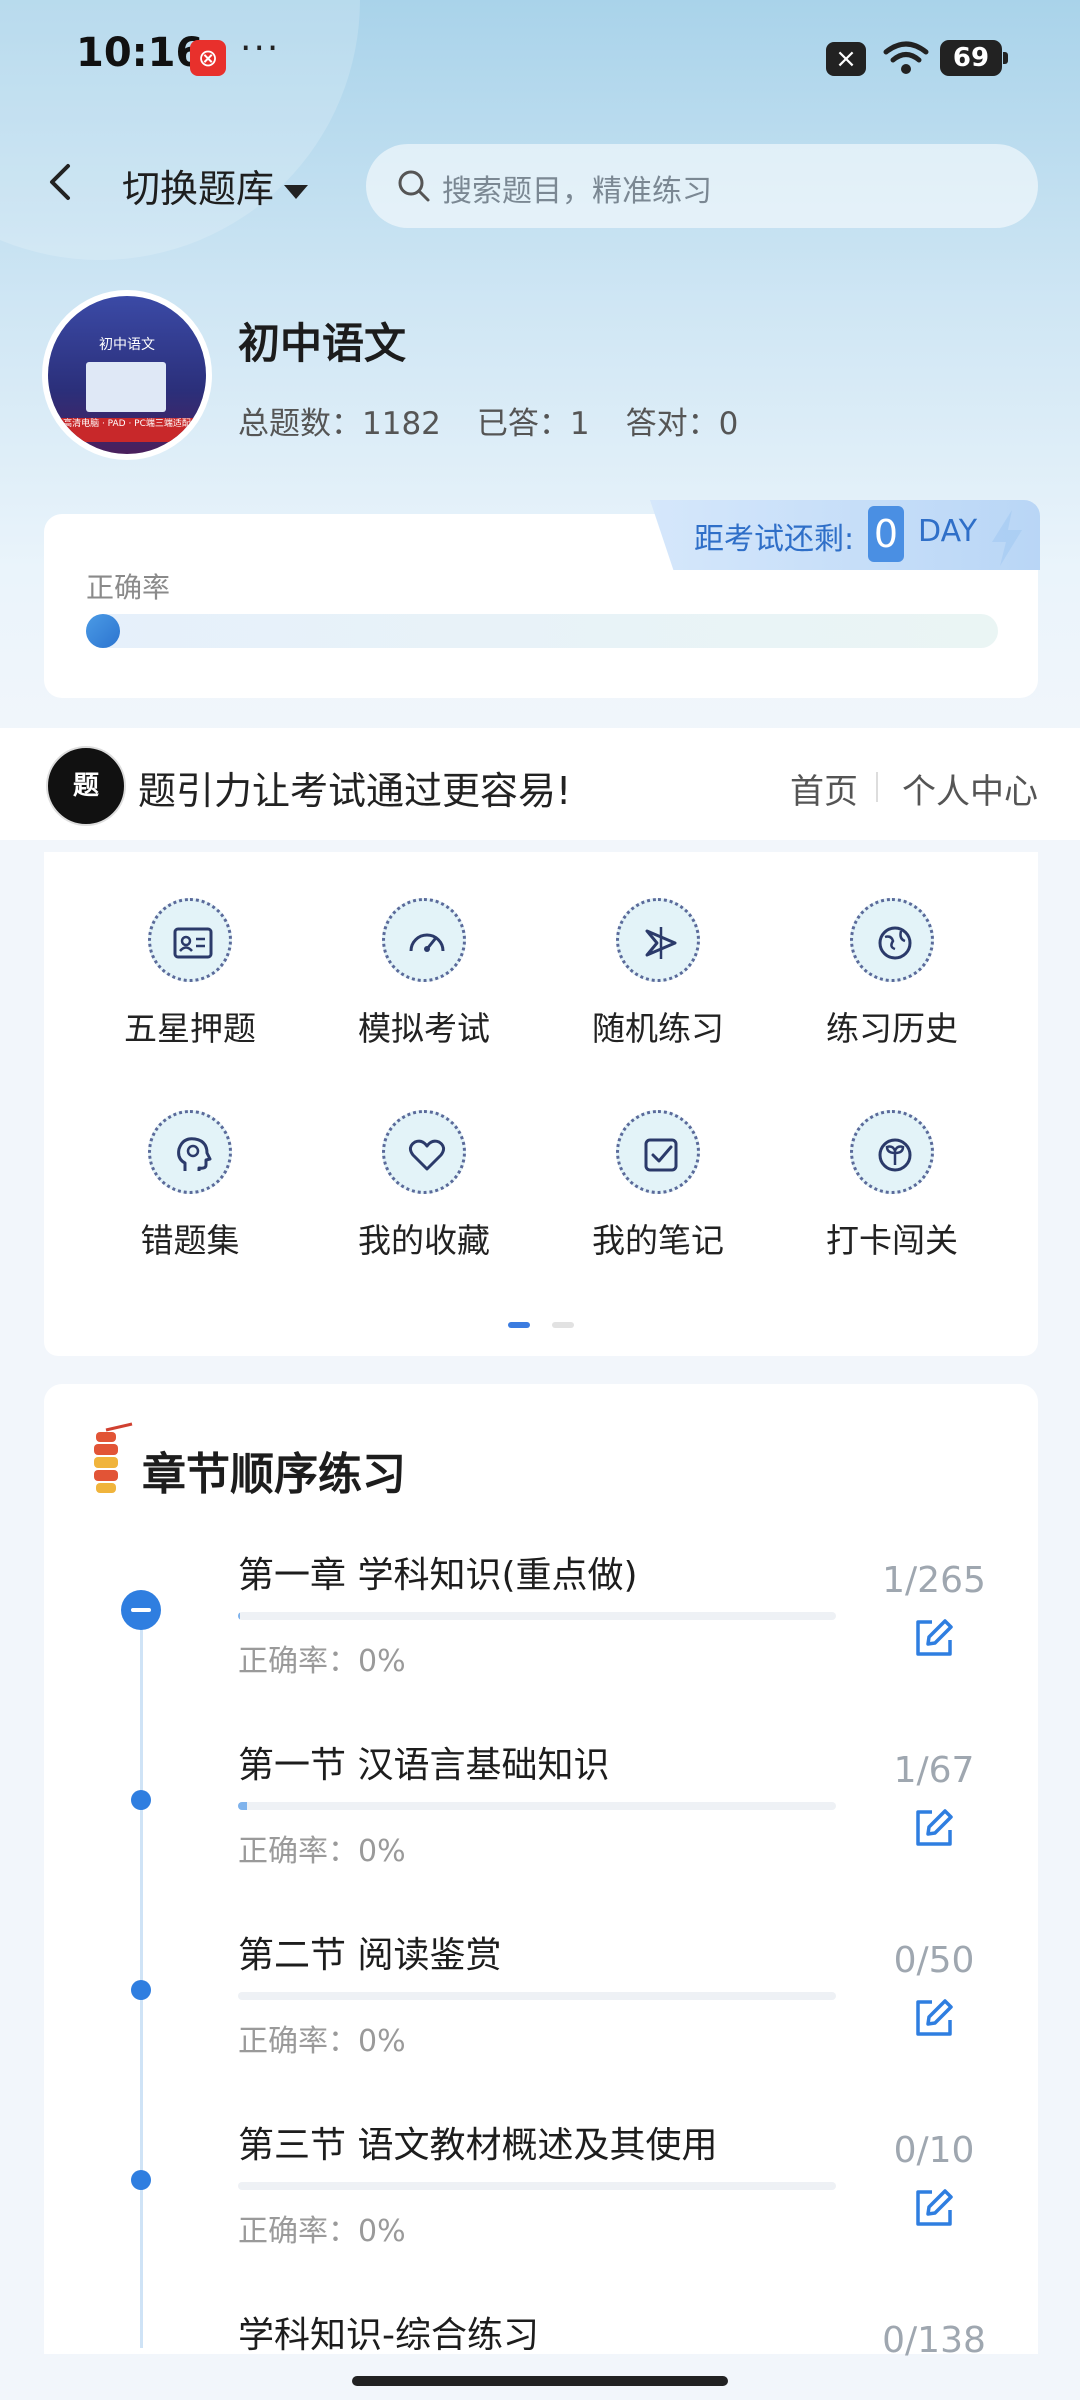 Image resolution: width=1080 pixels, height=2400 pixels. I want to click on search-input: 搜索题目，精准练习, so click(702, 186).